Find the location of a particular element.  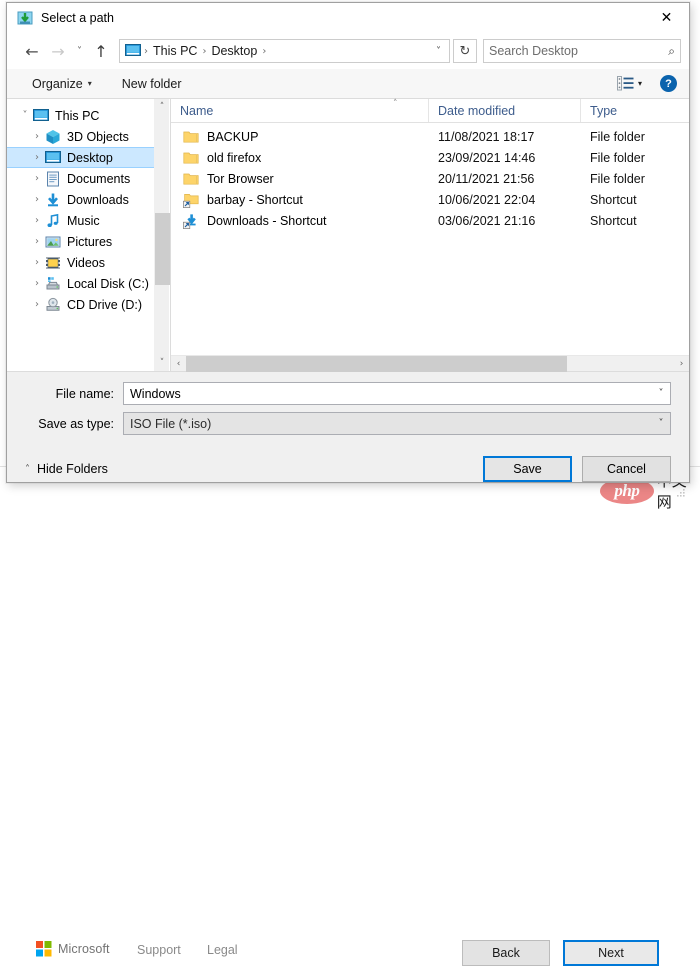

legal-link: Legal is located at coordinates (222, 950).